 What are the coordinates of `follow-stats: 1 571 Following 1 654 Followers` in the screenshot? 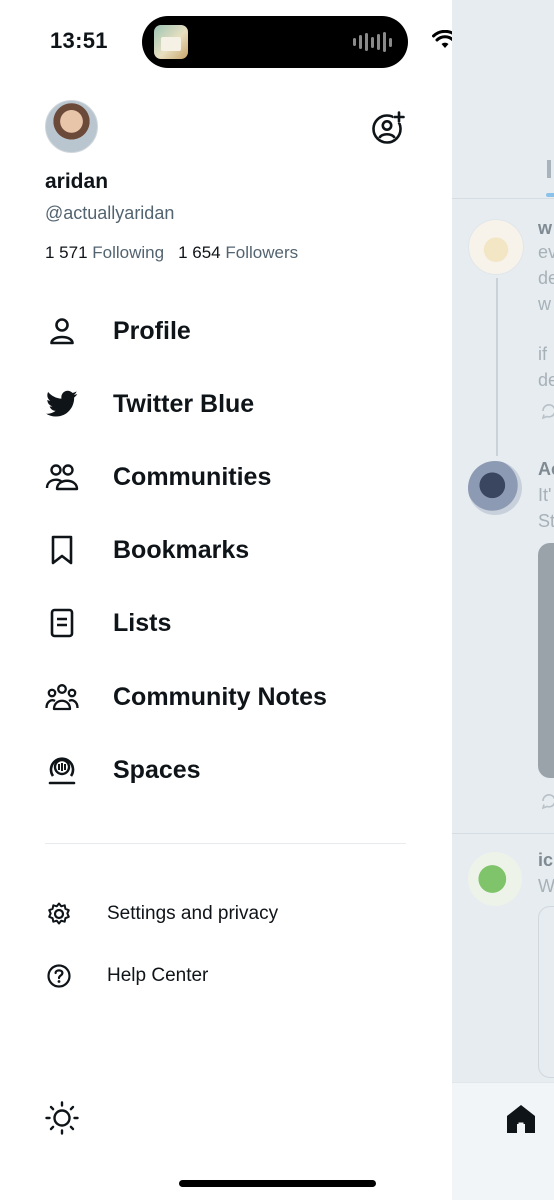 It's located at (171, 253).